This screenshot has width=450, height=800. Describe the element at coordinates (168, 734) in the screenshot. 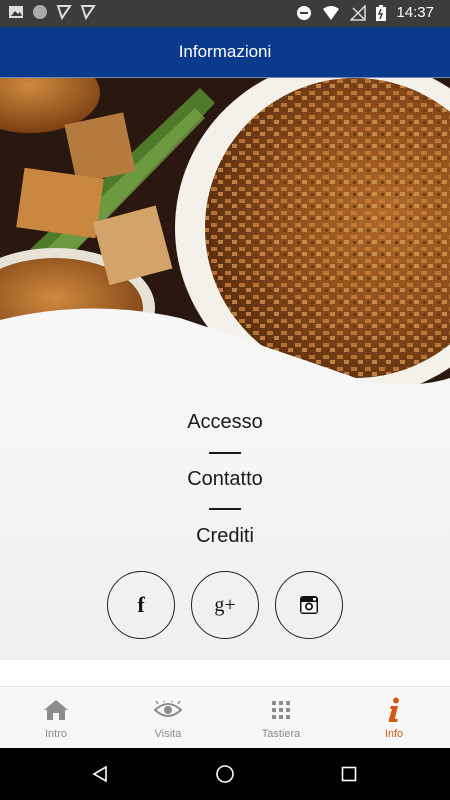

I see `nav-label-visita: Visita` at that location.